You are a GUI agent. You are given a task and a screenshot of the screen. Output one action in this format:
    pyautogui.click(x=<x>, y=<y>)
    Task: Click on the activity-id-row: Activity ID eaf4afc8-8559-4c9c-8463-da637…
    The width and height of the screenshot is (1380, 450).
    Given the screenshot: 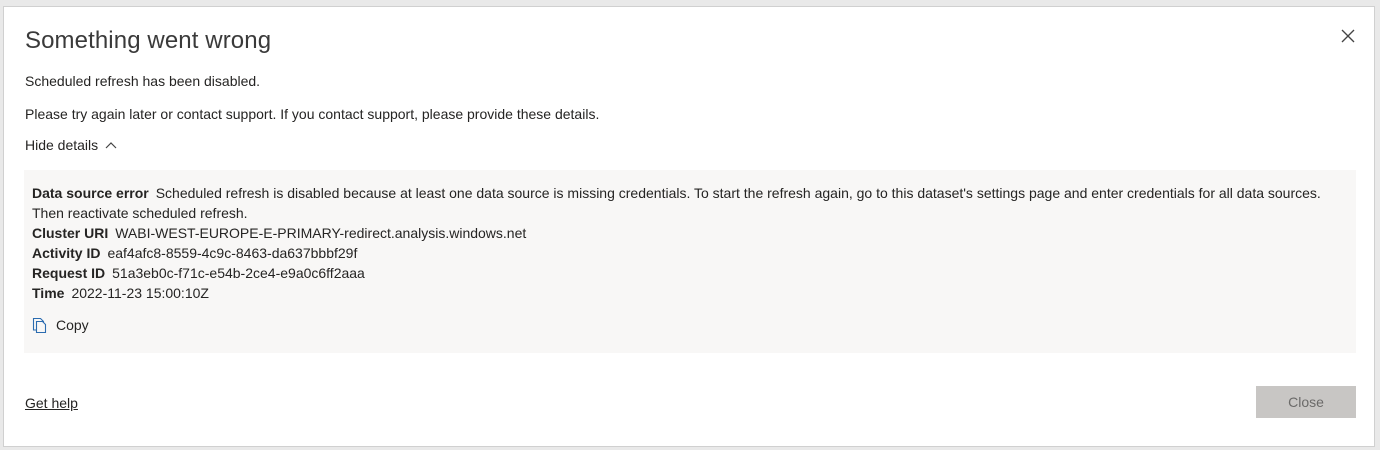 What is the action you would take?
    pyautogui.click(x=690, y=253)
    